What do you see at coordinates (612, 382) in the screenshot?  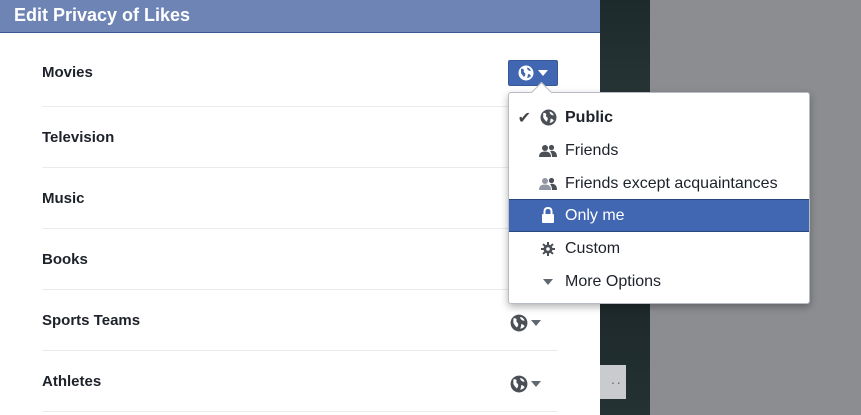 I see `background-more-button: ··` at bounding box center [612, 382].